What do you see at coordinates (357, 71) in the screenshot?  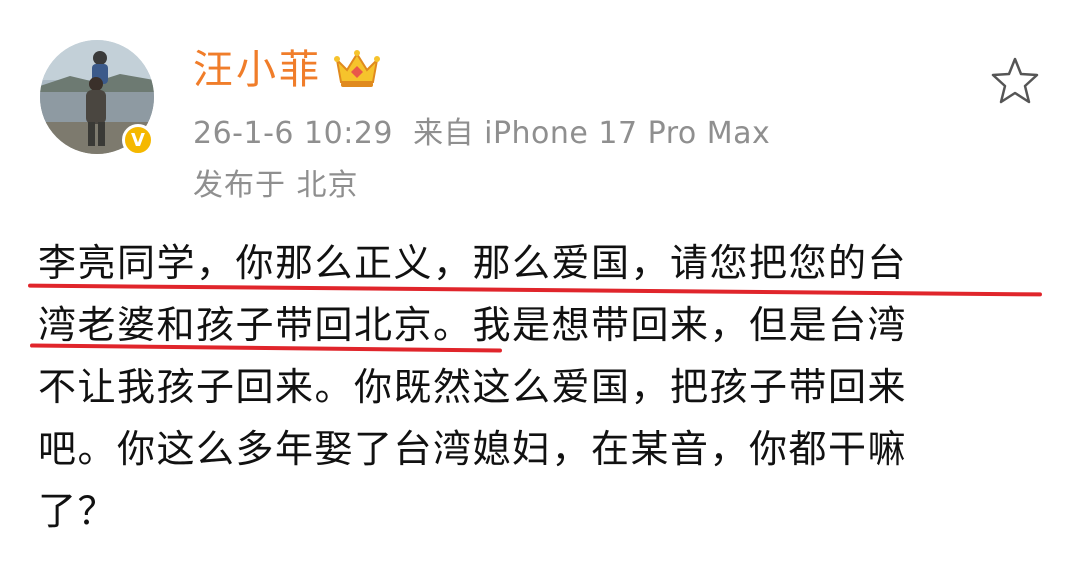 I see `crown-icon` at bounding box center [357, 71].